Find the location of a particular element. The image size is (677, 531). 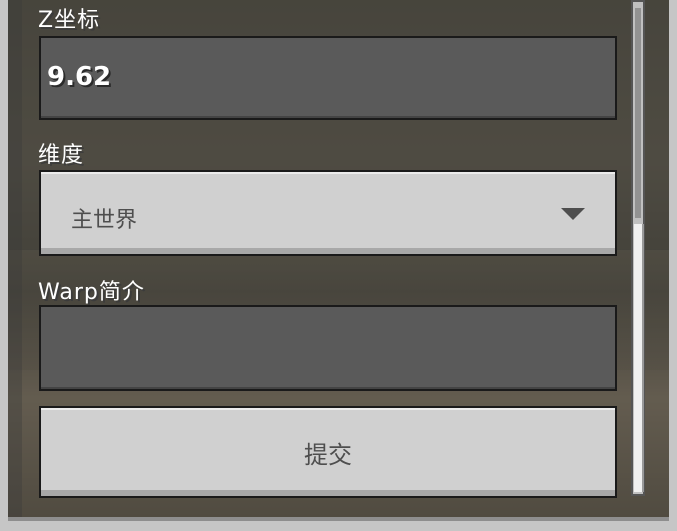

warp-description-label: Warp简介 is located at coordinates (91, 292).